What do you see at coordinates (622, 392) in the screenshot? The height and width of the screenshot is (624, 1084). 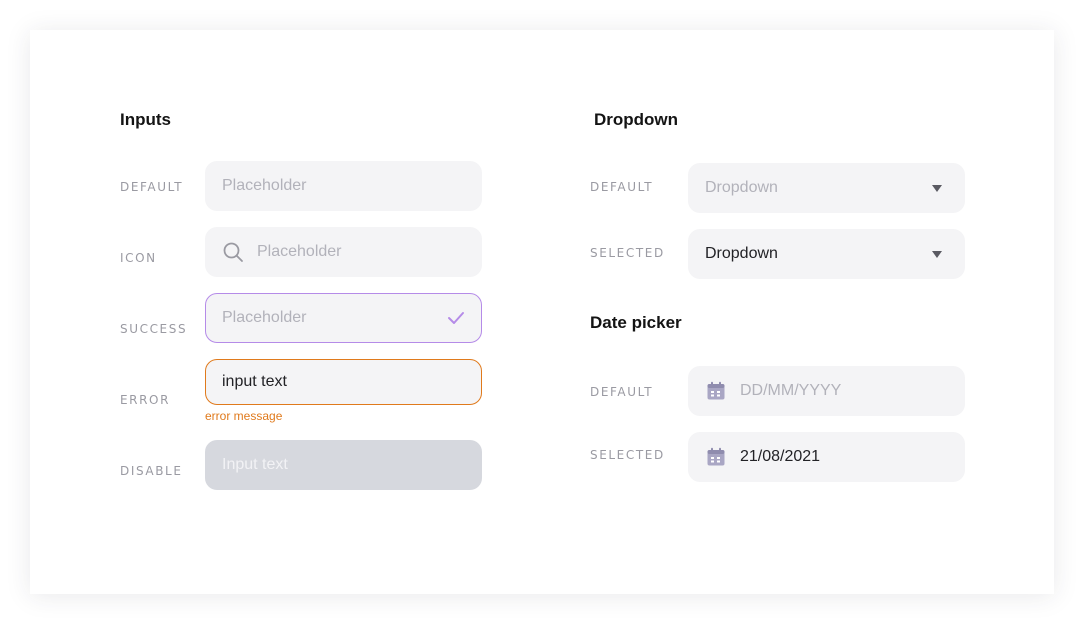 I see `row-label-date-default: DEFAULT` at bounding box center [622, 392].